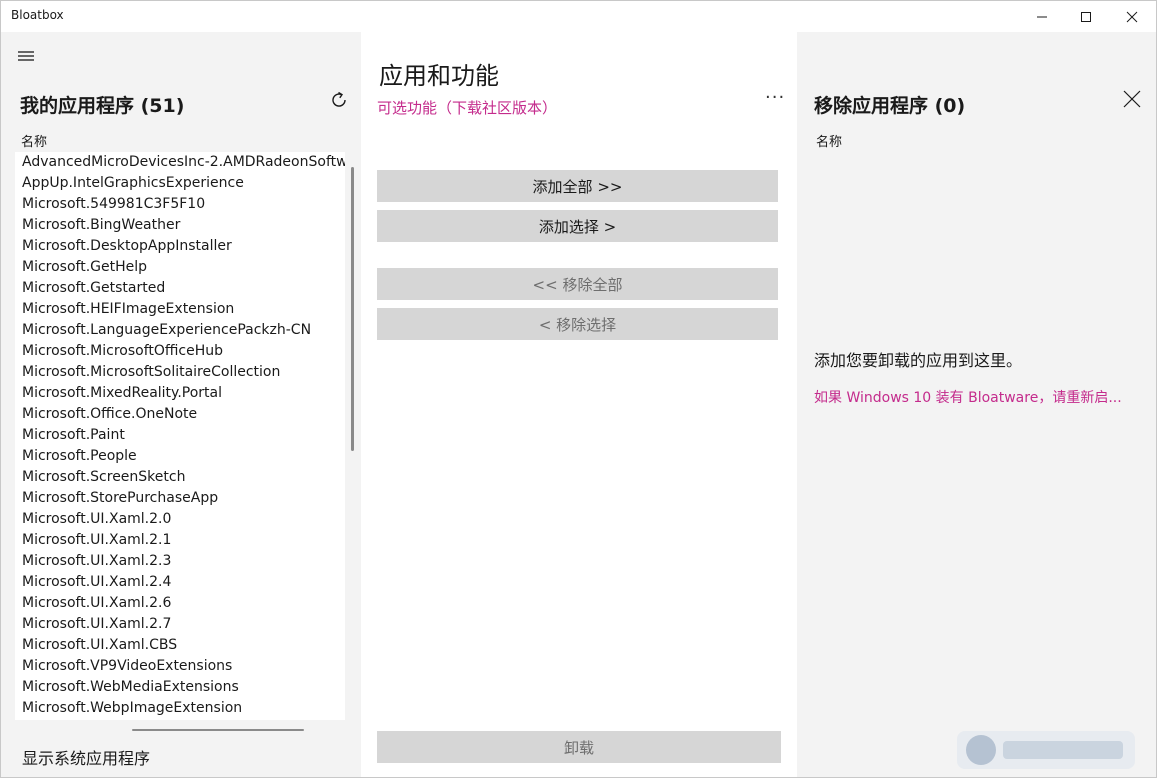 The height and width of the screenshot is (778, 1157). Describe the element at coordinates (180, 267) in the screenshot. I see `app-list-item: Microsoft.GetHelp` at that location.